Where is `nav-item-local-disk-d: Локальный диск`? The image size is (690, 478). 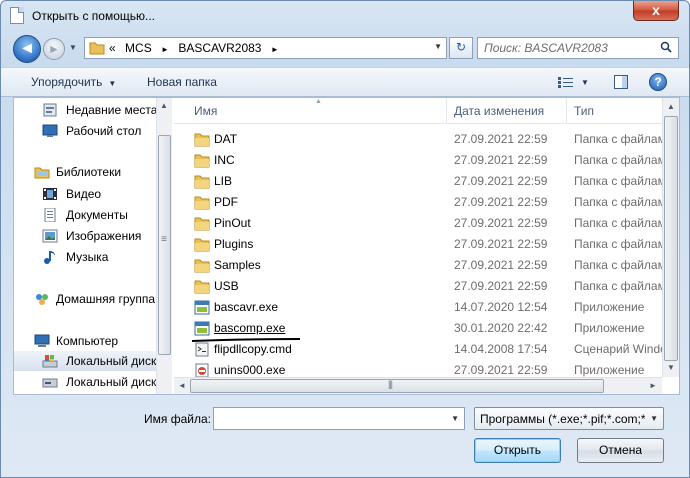 nav-item-local-disk-d: Локальный диск is located at coordinates (89, 382).